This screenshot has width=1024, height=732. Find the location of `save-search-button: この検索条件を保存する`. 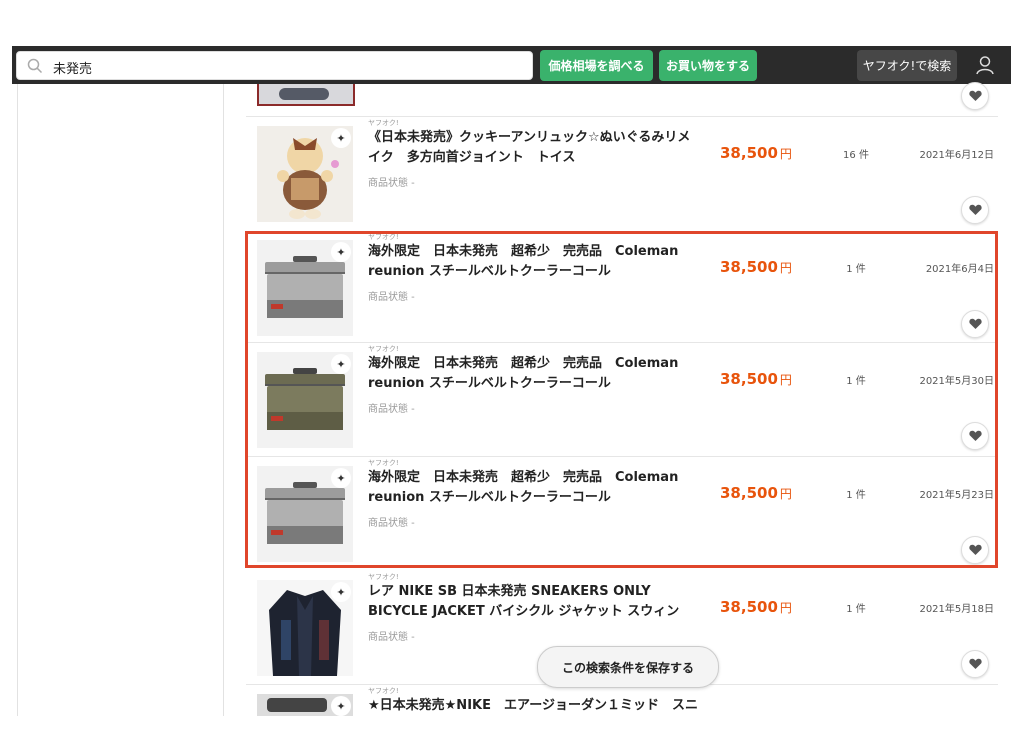

save-search-button: この検索条件を保存する is located at coordinates (628, 667).